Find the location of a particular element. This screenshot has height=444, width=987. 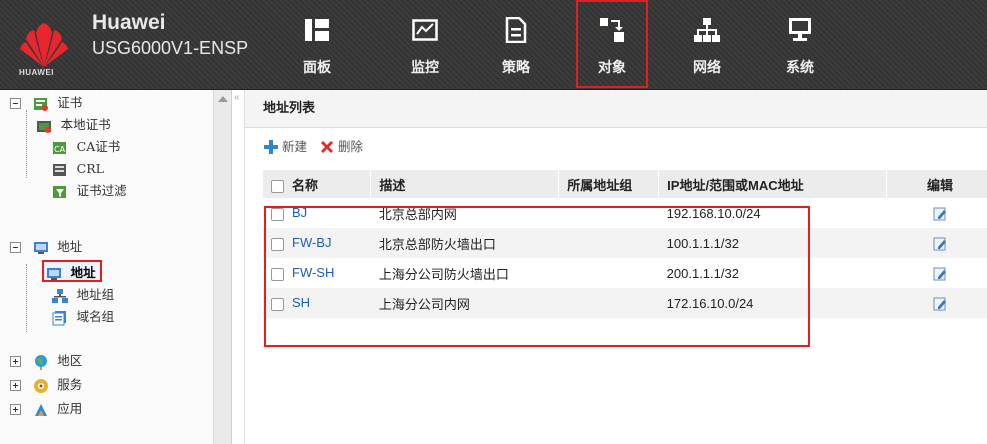

tree-label: 地址 is located at coordinates (70, 246).